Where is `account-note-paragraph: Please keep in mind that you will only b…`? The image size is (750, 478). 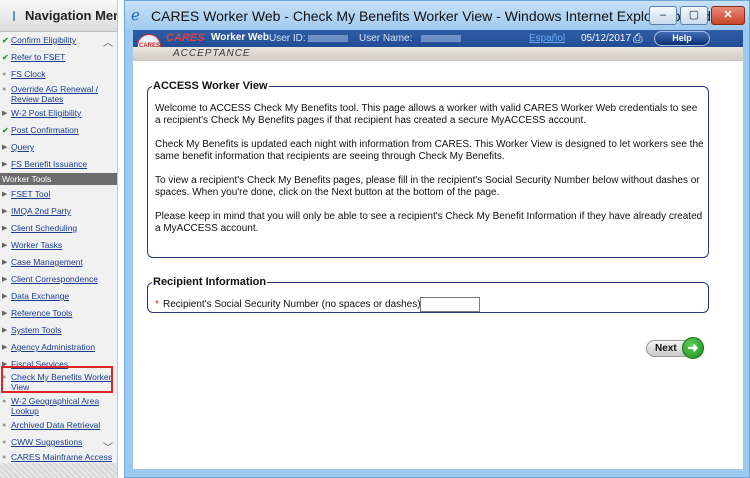
account-note-paragraph: Please keep in mind that you will only b… is located at coordinates (429, 222).